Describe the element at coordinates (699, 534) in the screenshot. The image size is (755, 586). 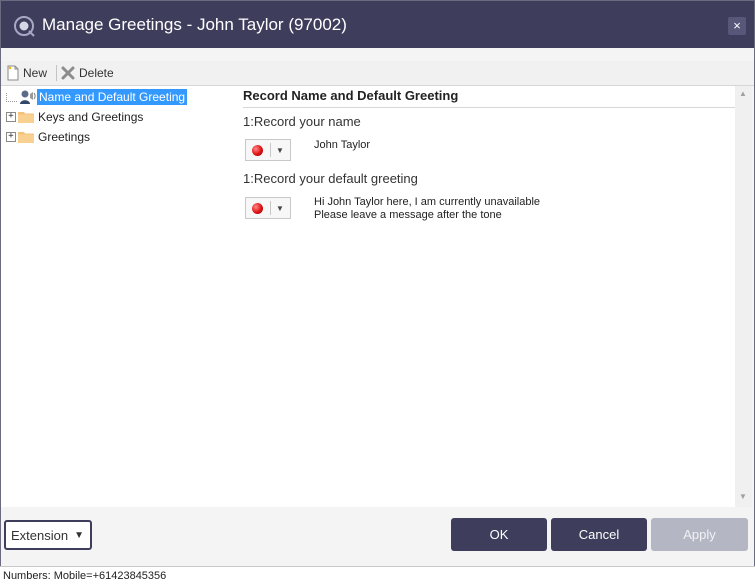
I see `apply-button: Apply` at that location.